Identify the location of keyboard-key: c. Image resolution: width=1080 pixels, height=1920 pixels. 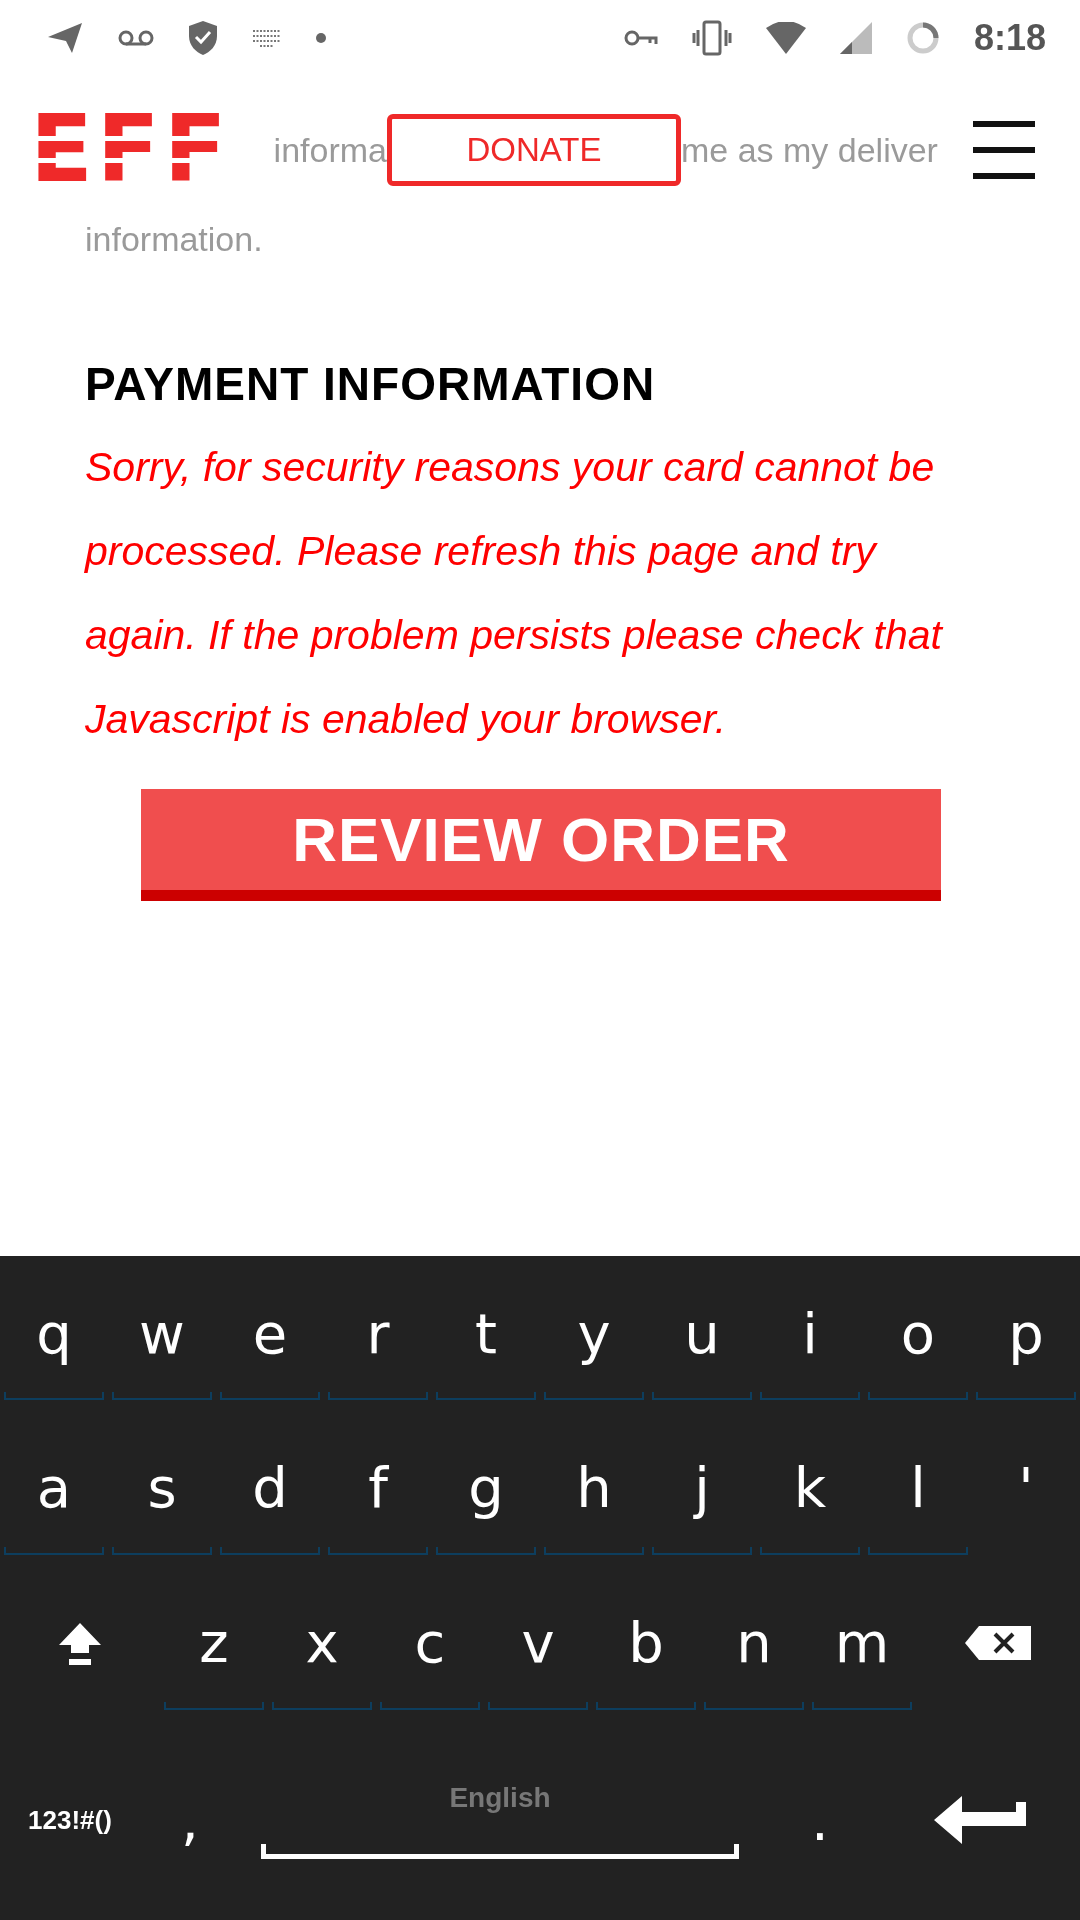
(430, 1642).